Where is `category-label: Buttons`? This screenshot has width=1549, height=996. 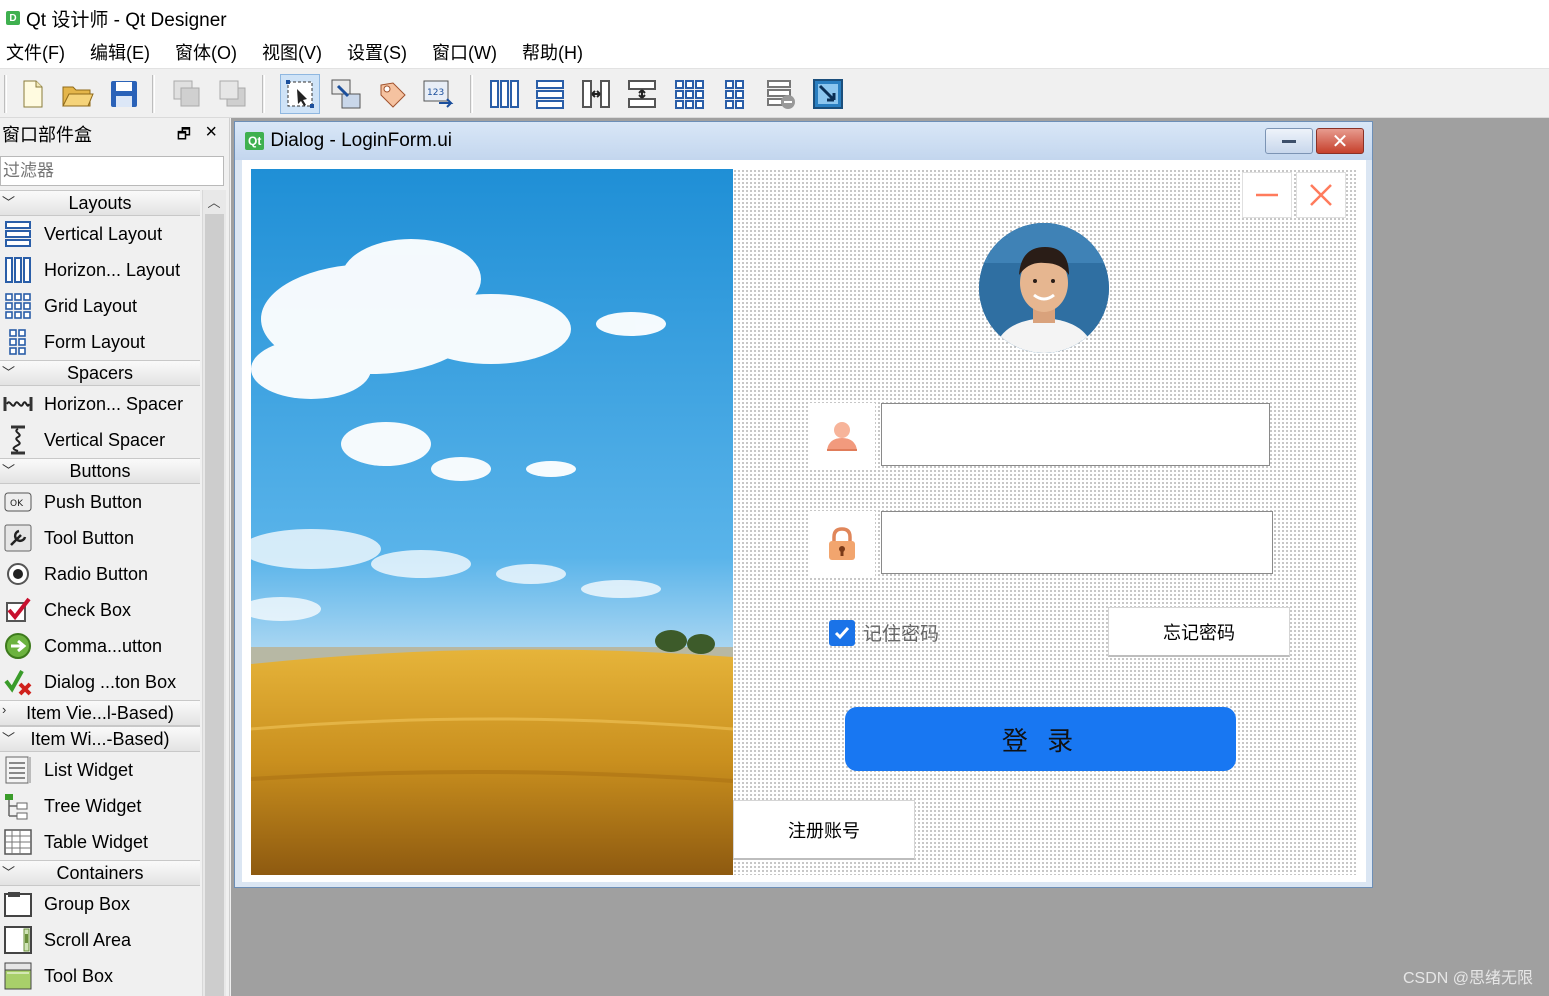 category-label: Buttons is located at coordinates (100, 470).